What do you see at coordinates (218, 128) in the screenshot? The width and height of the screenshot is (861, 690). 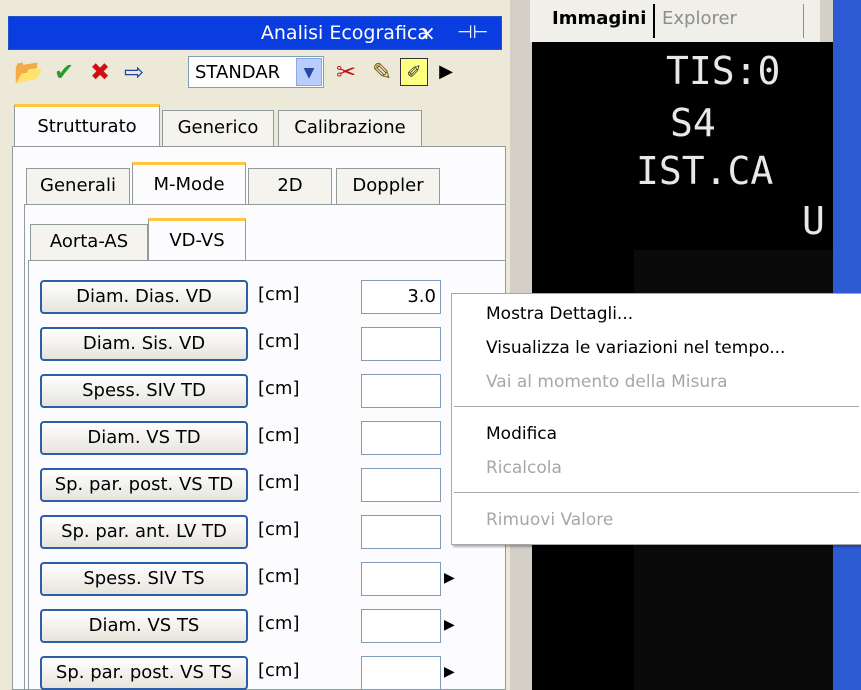 I see `tab-generico: Generico` at bounding box center [218, 128].